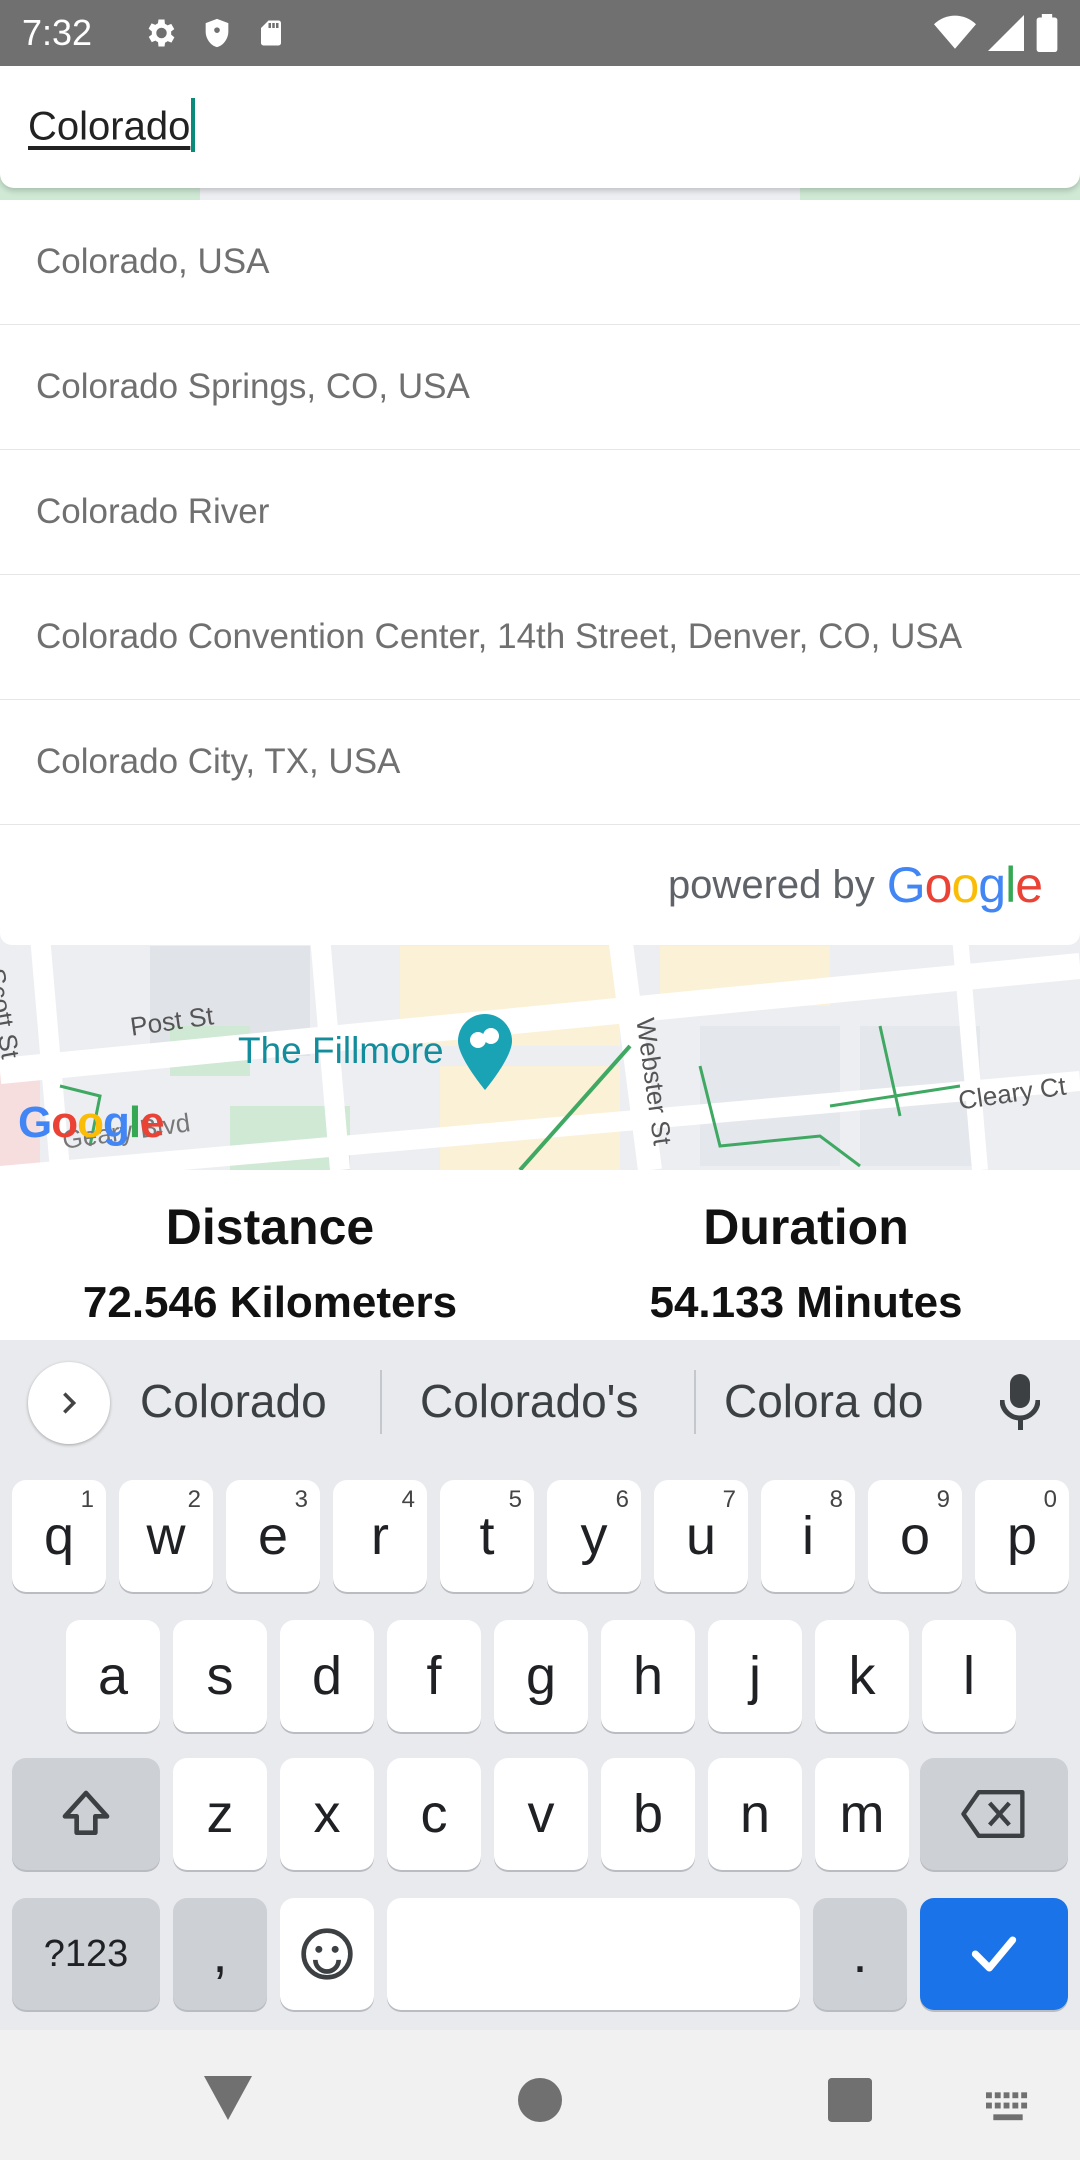 Image resolution: width=1080 pixels, height=2160 pixels. Describe the element at coordinates (487, 1536) in the screenshot. I see `key-t: t5` at that location.